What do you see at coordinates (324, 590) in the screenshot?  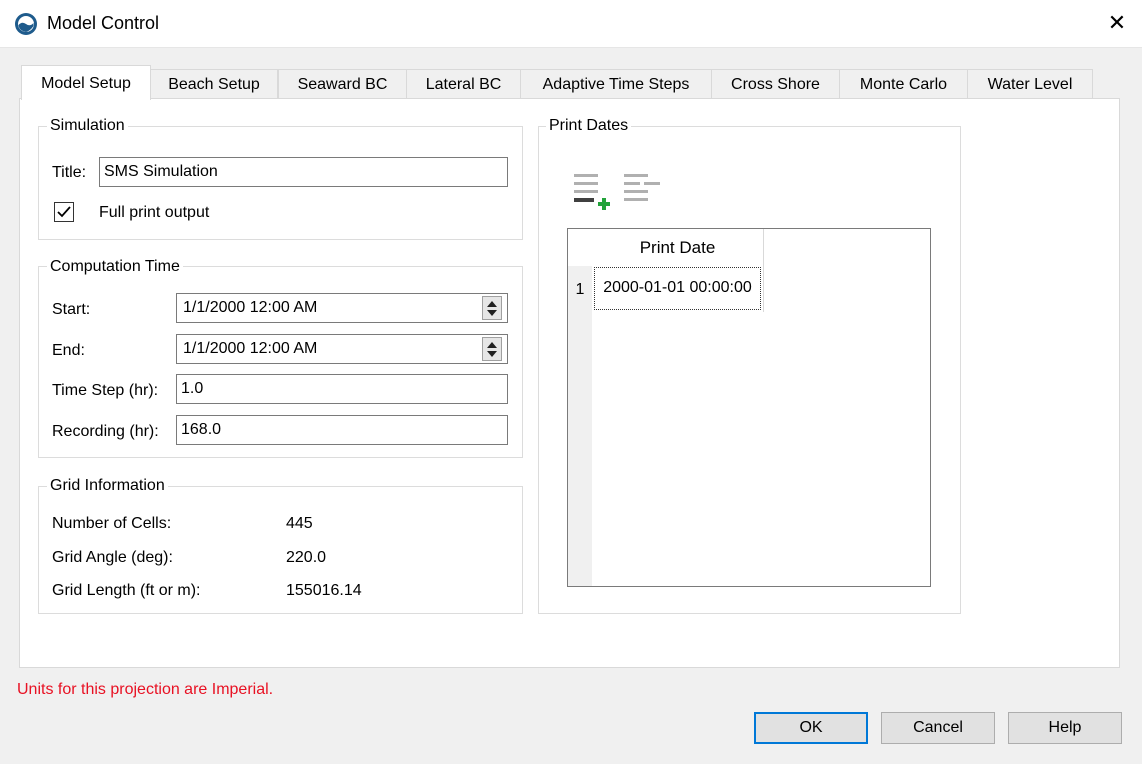 I see `length-value: 155016.14` at bounding box center [324, 590].